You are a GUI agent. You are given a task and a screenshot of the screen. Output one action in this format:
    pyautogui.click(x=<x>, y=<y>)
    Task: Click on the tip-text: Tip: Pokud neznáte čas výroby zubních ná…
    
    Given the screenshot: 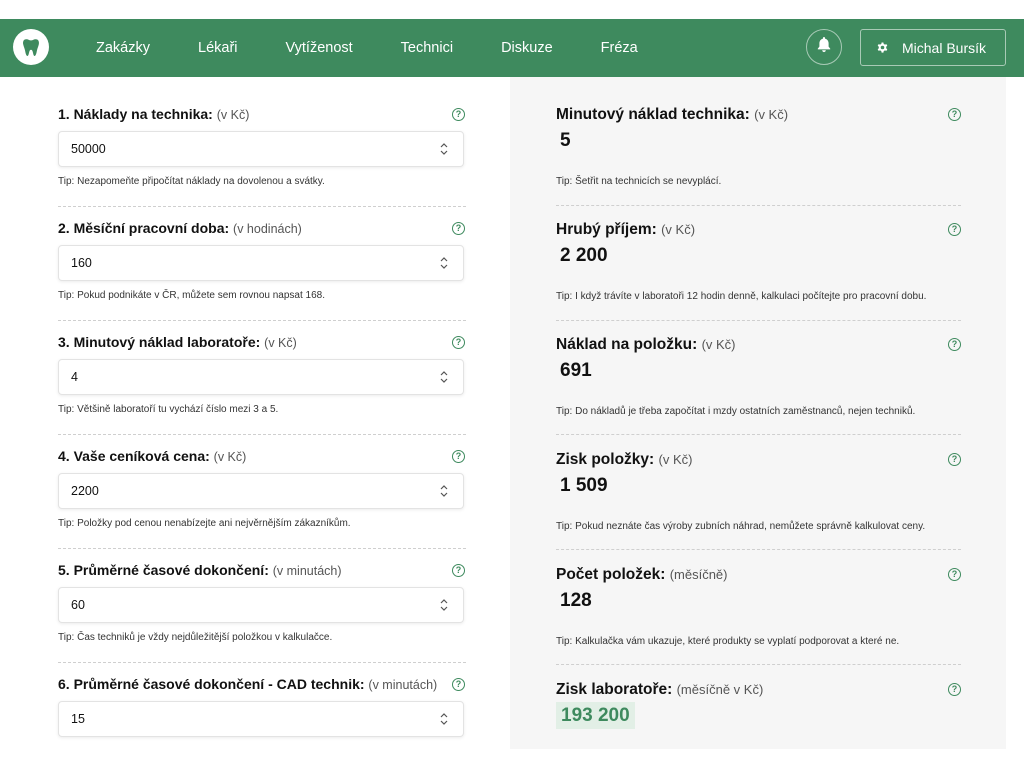 What is the action you would take?
    pyautogui.click(x=741, y=526)
    